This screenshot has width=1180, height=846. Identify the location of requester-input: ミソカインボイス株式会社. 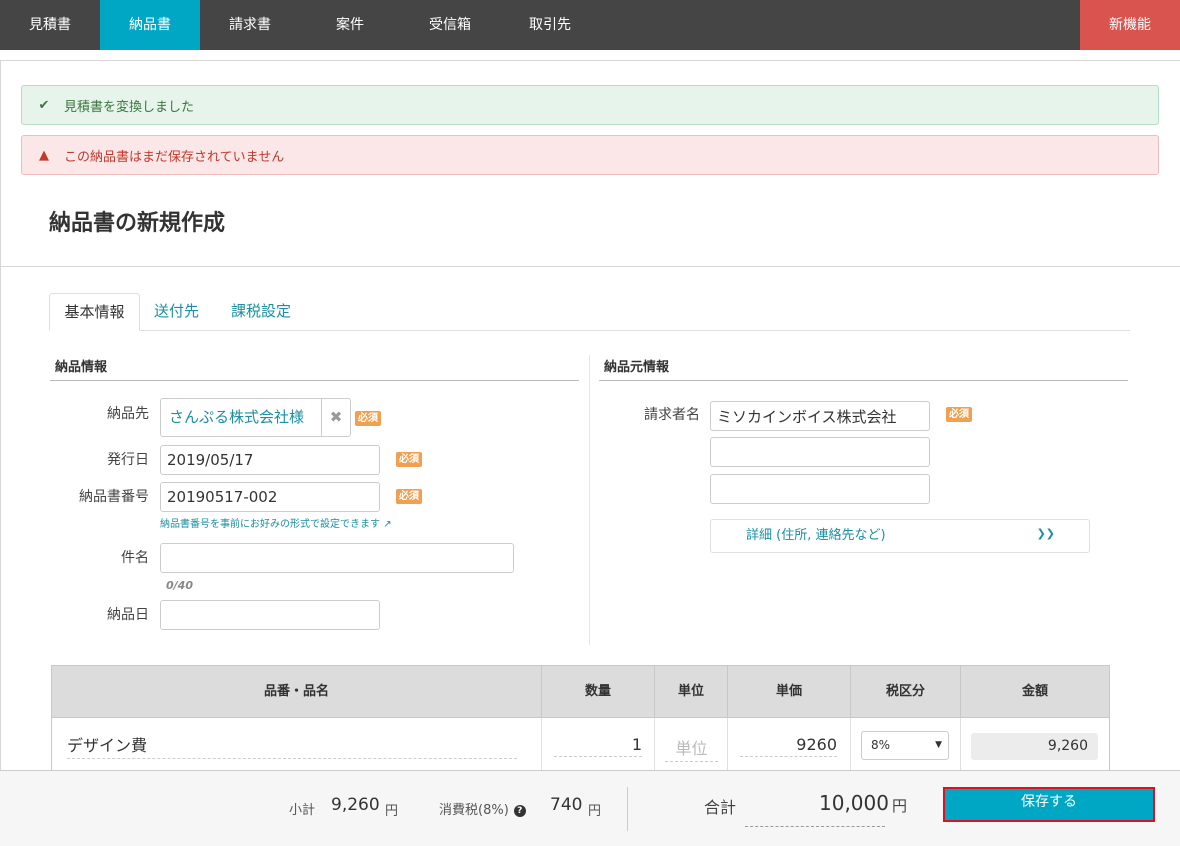
(820, 416).